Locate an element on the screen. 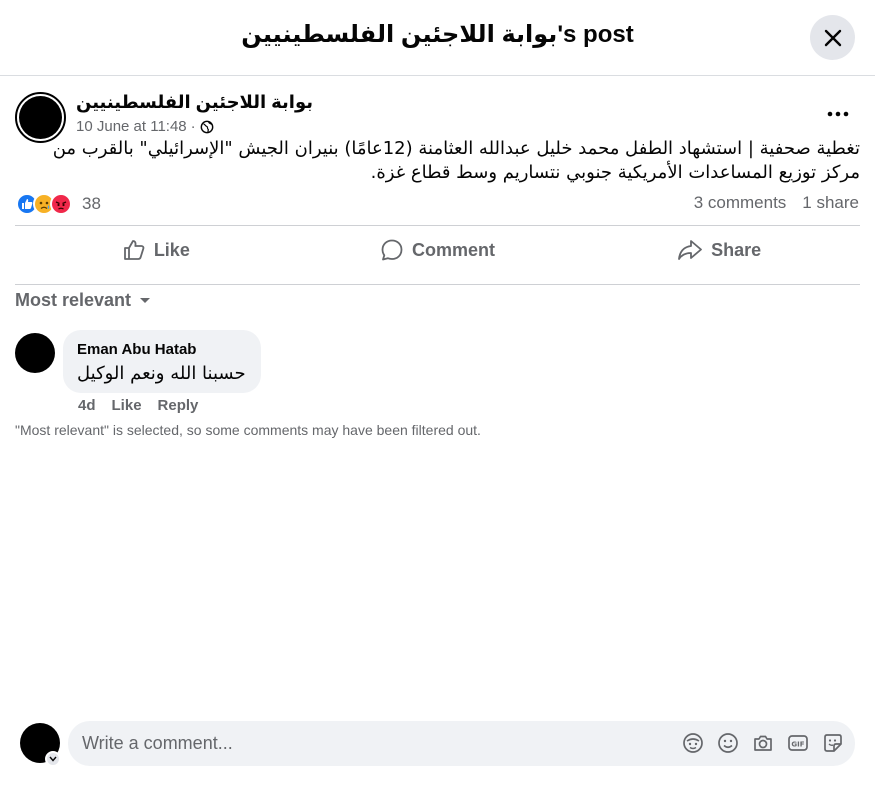  profile-switch-chevron is located at coordinates (53, 759).